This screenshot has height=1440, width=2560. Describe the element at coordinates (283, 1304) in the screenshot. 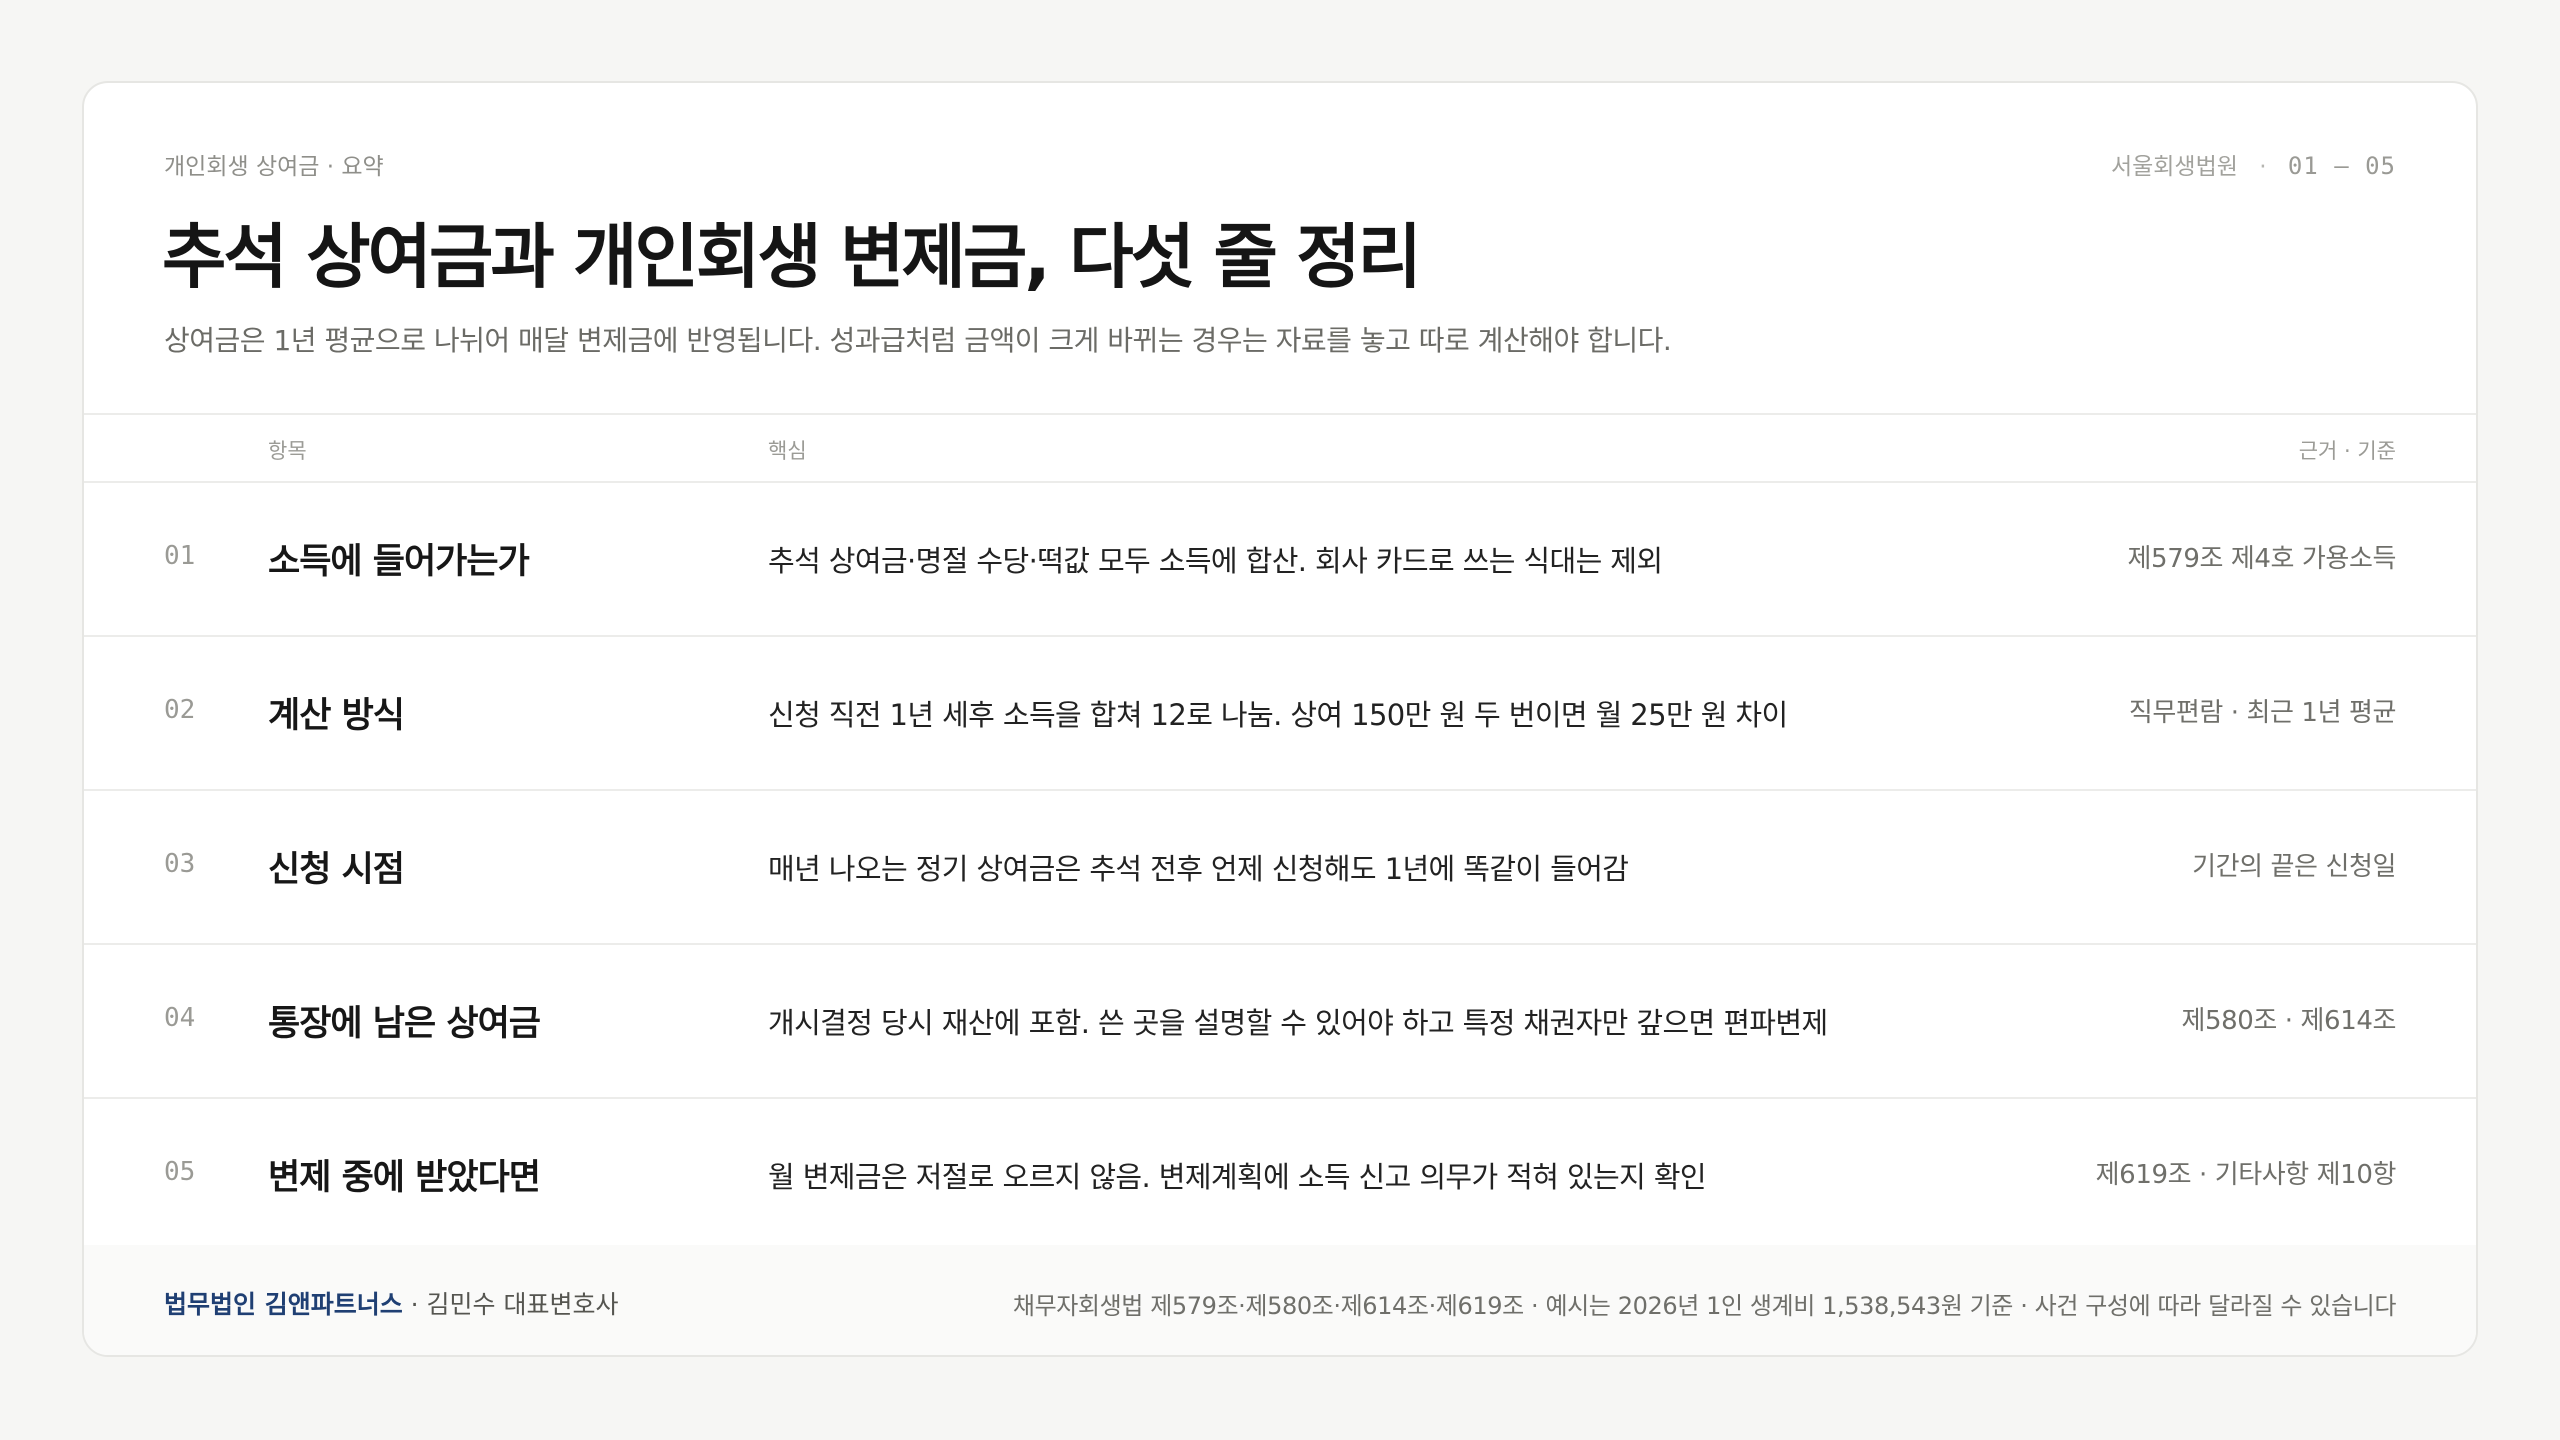

I see `firm-name: 법무법인 김앤파트너스` at that location.